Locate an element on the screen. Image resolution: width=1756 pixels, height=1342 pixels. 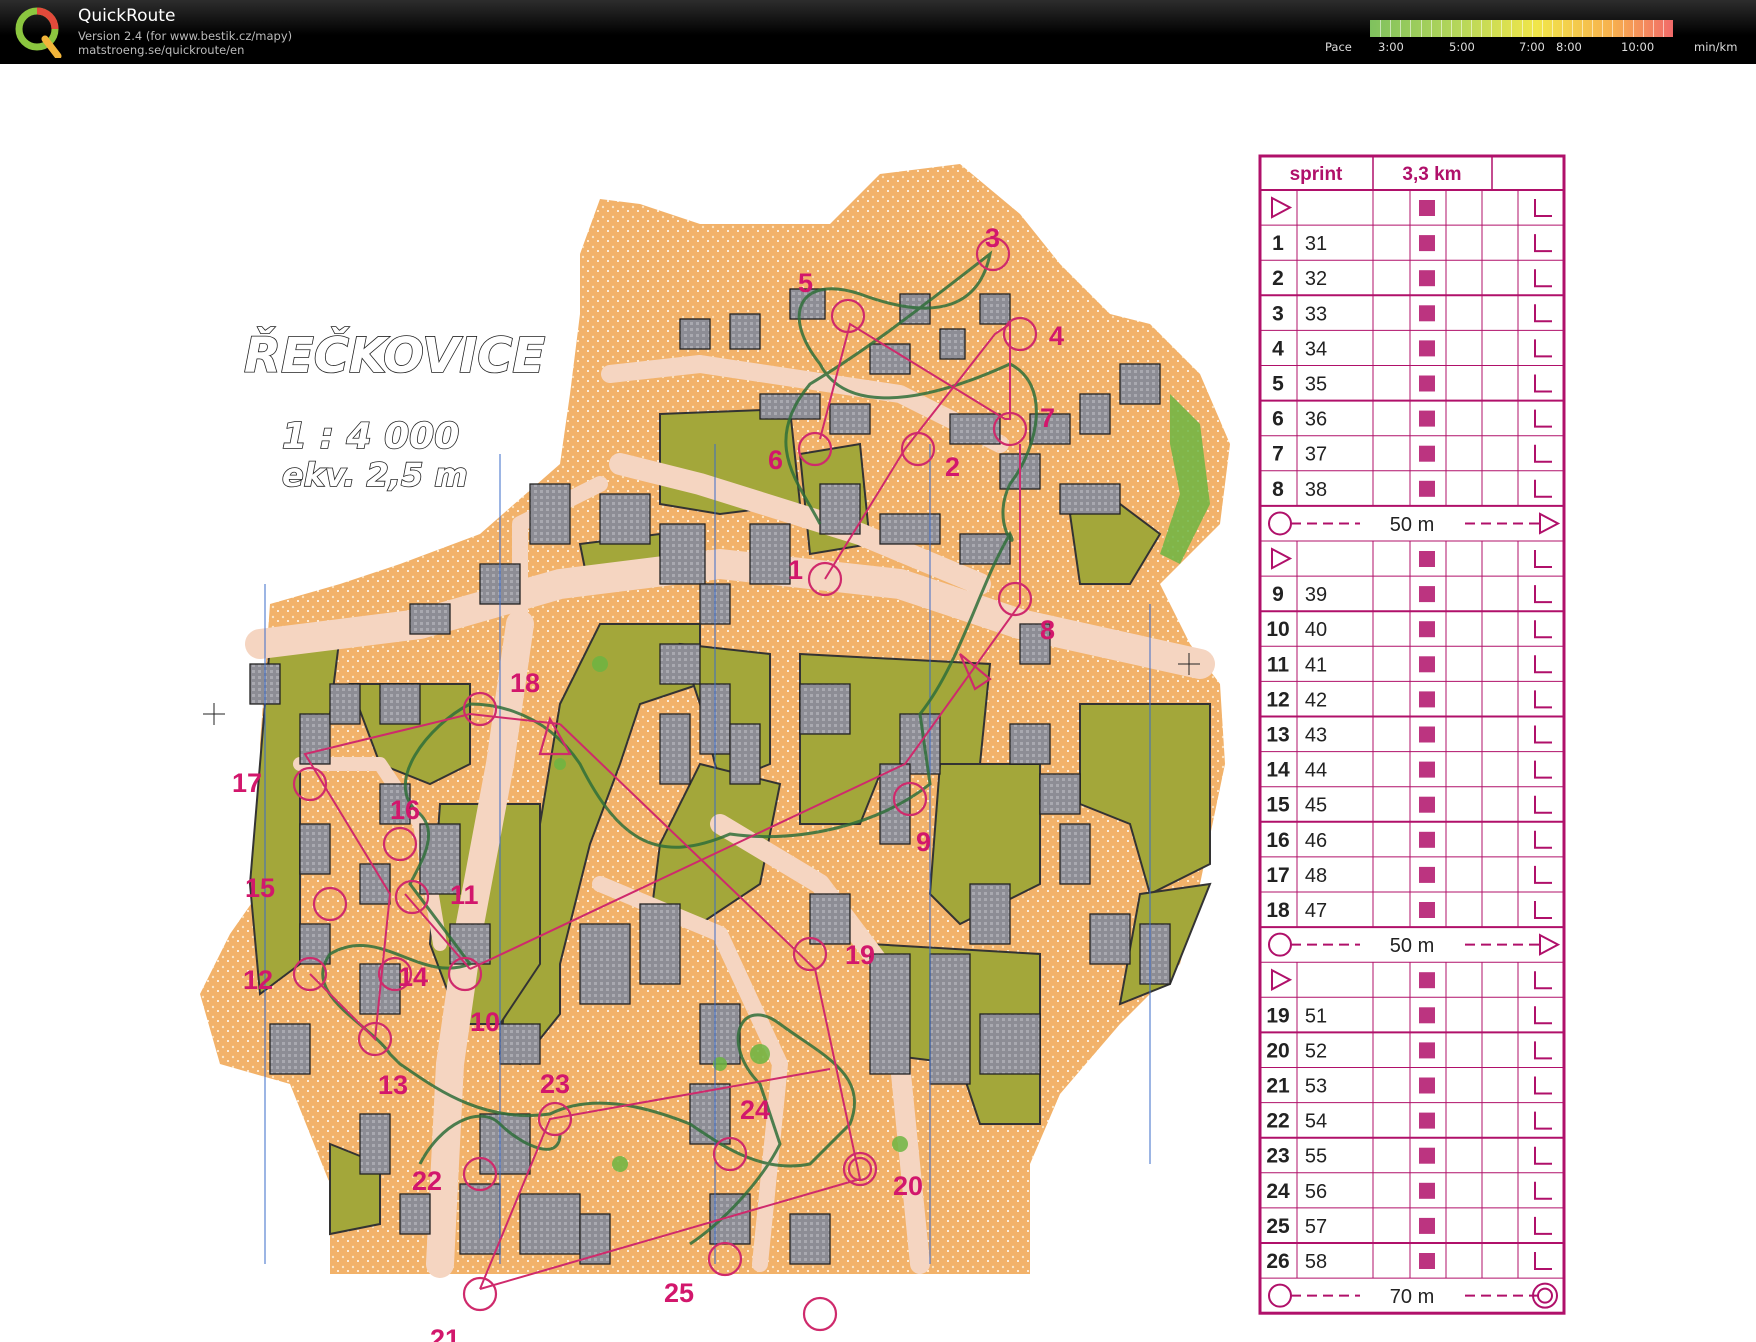
control-number: 10 is located at coordinates (485, 1022).